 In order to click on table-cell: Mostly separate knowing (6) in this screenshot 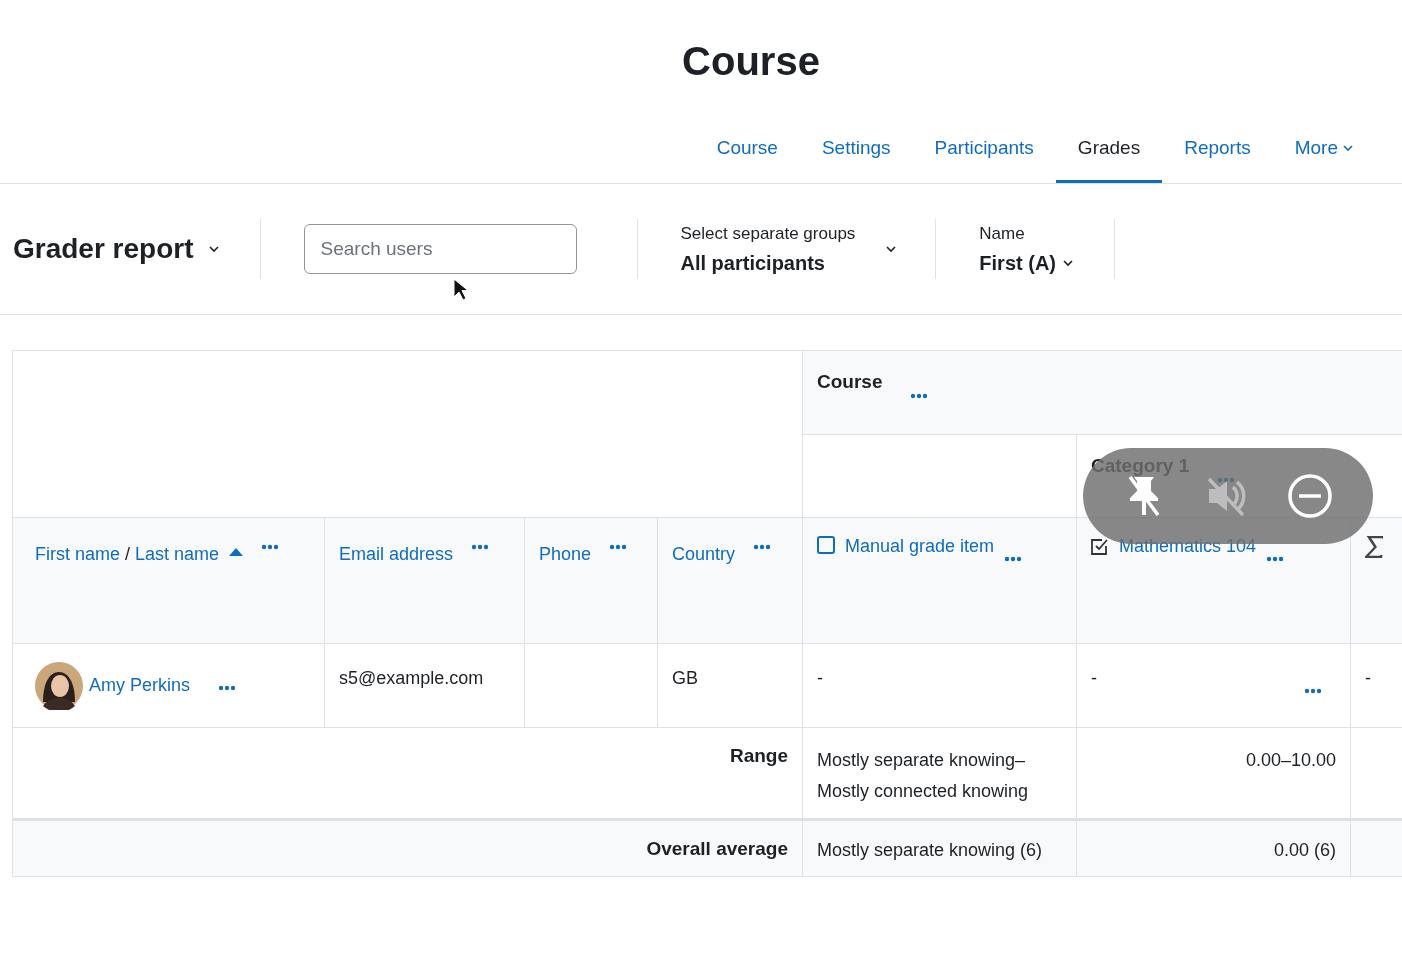, I will do `click(930, 850)`.